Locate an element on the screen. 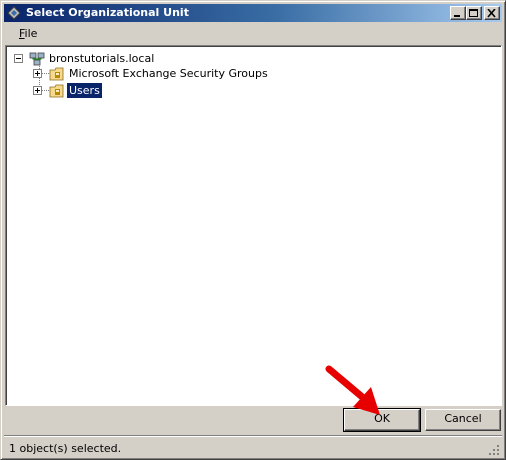 The width and height of the screenshot is (506, 460). window-title: Select Organizational Unit is located at coordinates (107, 12).